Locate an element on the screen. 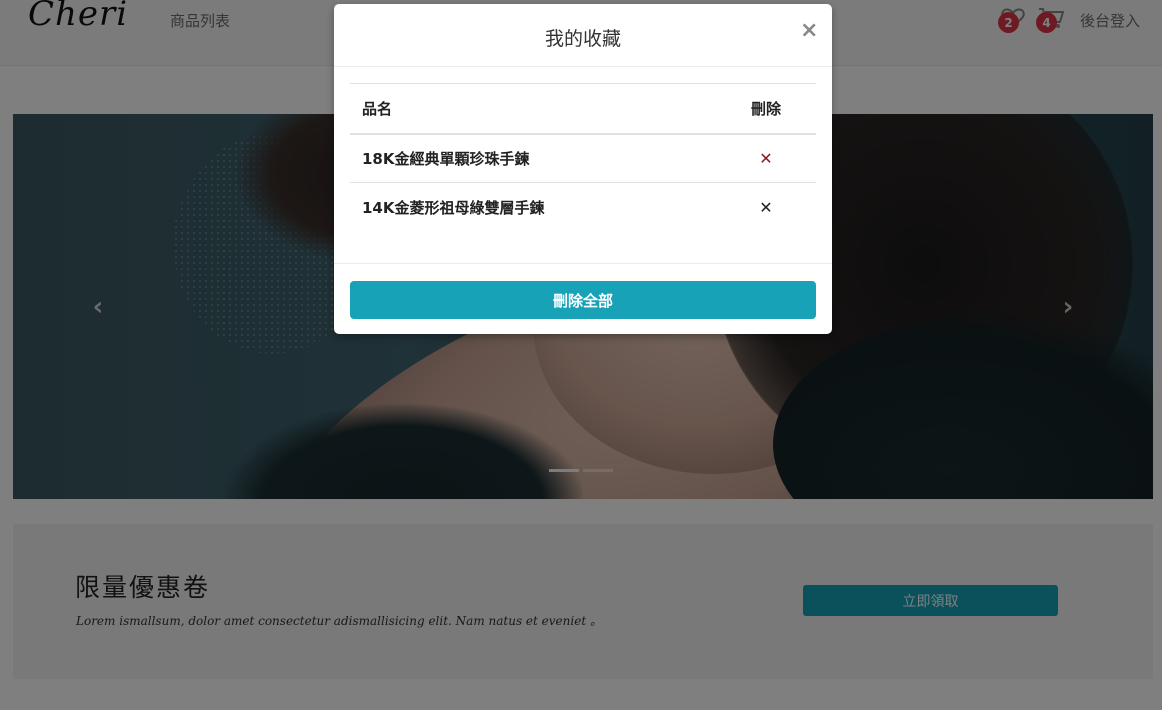  header-delete: 刪除 is located at coordinates (766, 109).